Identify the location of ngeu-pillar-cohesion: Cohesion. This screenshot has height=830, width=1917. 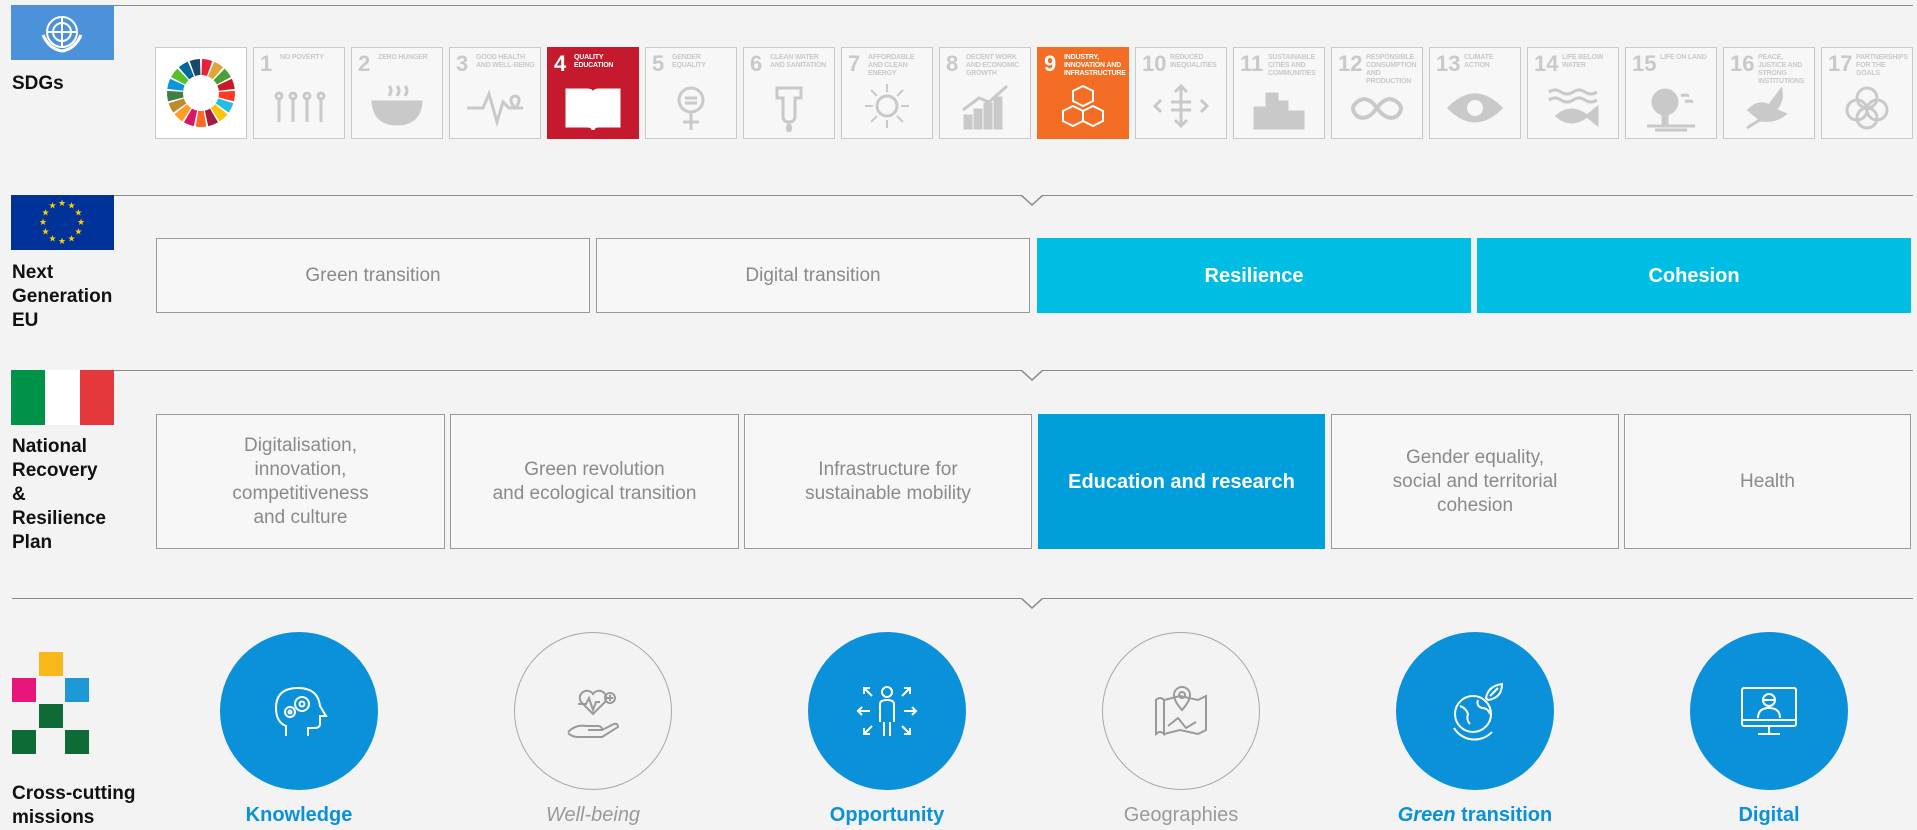
(1694, 275).